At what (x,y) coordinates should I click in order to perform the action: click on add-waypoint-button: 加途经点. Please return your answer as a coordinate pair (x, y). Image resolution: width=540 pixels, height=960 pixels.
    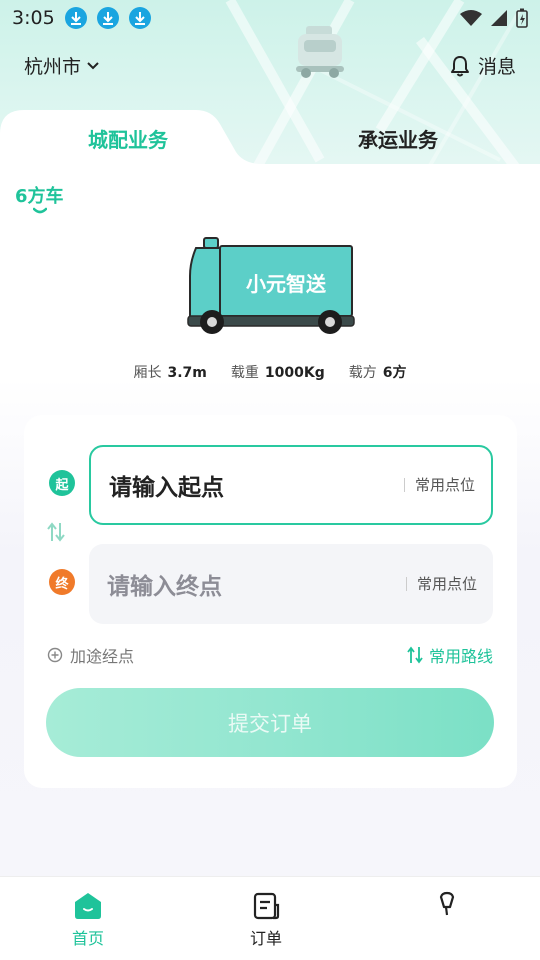
    Looking at the image, I should click on (90, 655).